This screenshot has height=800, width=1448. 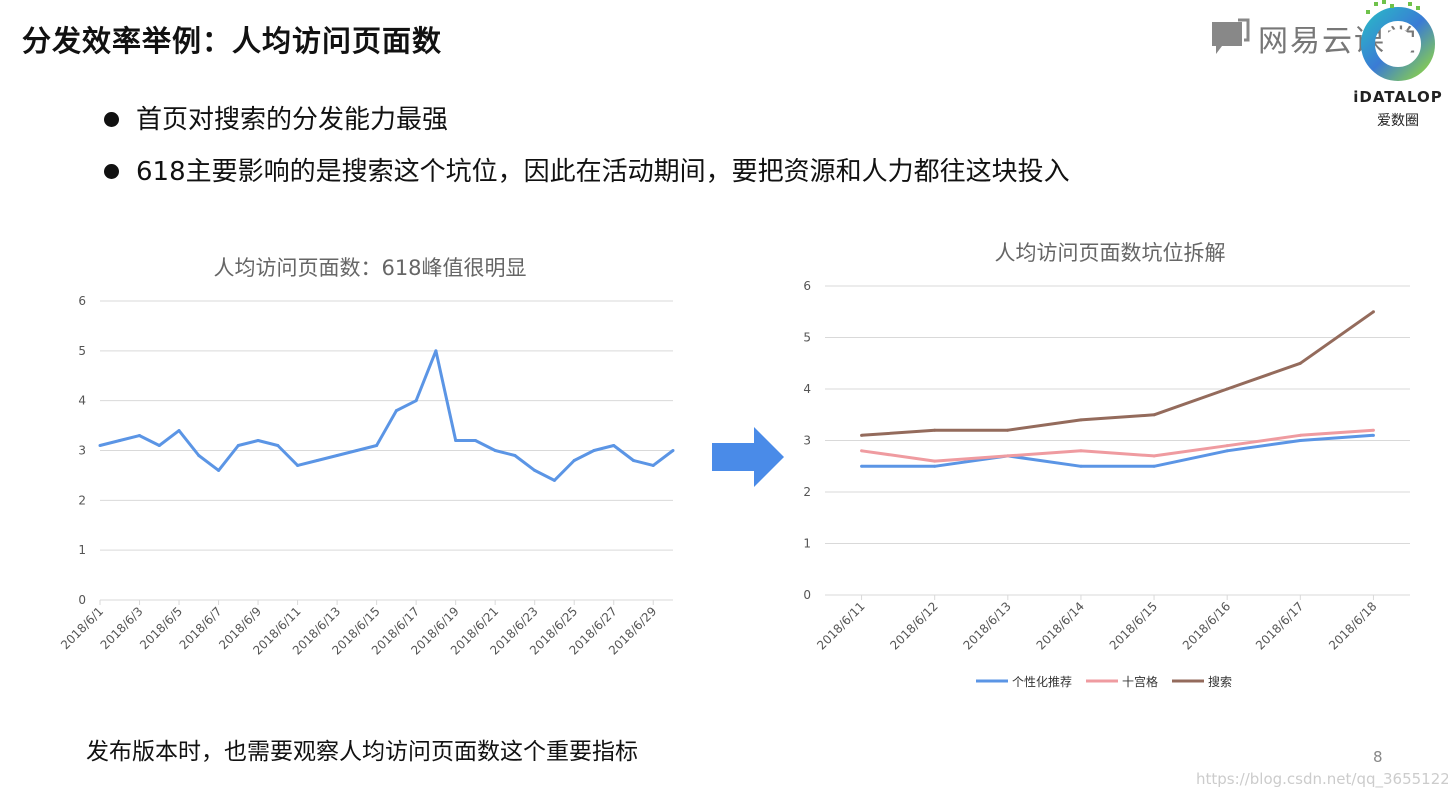 What do you see at coordinates (1140, 681) in the screenshot?
I see `legend-label: 十宫格` at bounding box center [1140, 681].